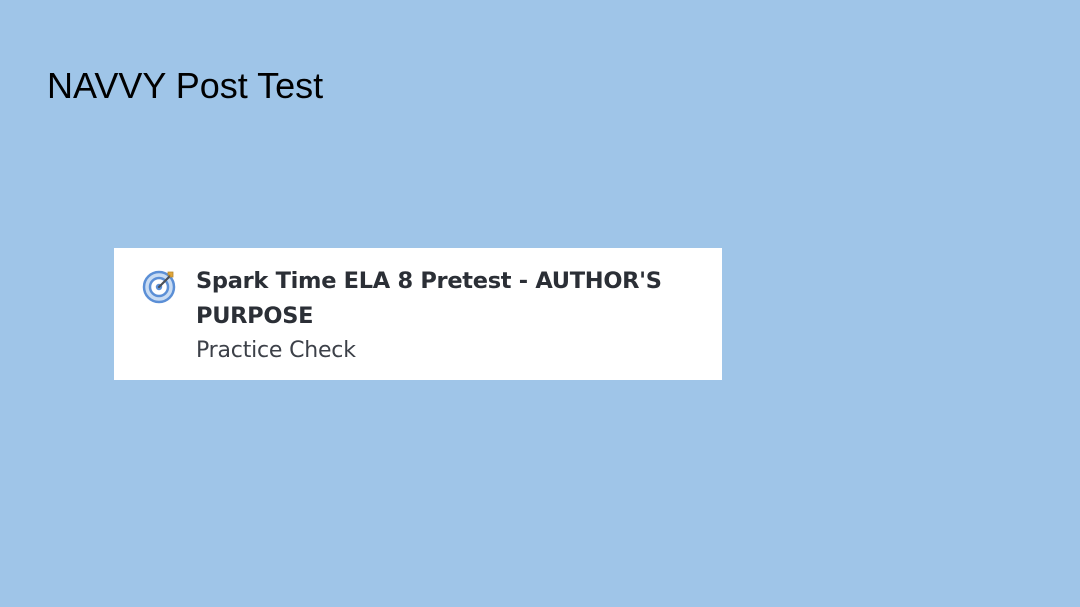 The image size is (1080, 607). What do you see at coordinates (276, 350) in the screenshot?
I see `assignment-type-label: Practice Check` at bounding box center [276, 350].